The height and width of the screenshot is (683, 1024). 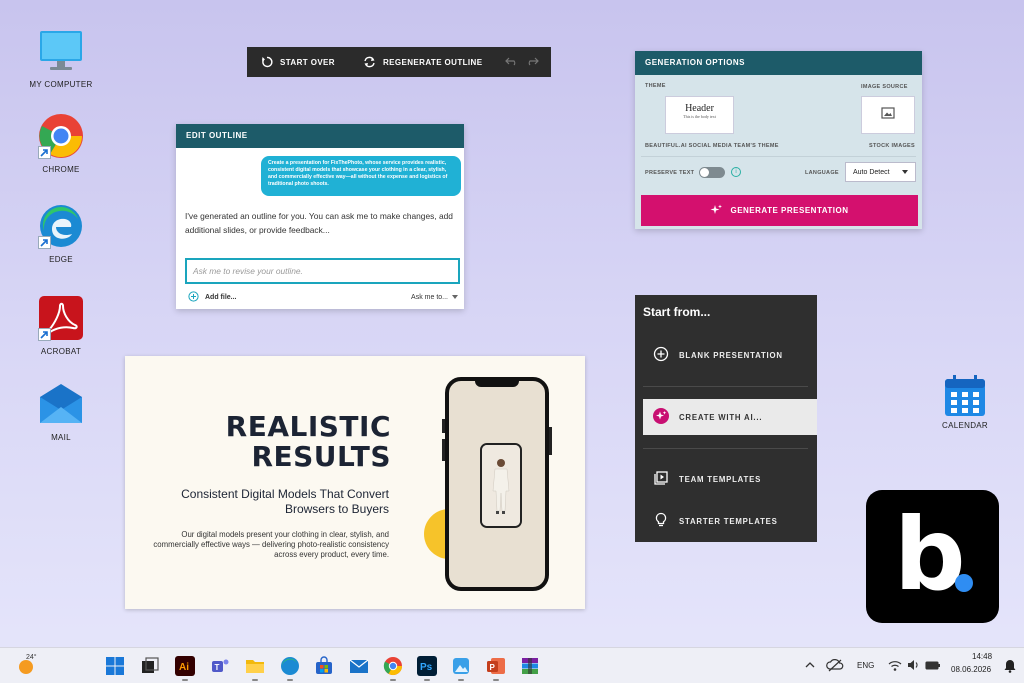 I want to click on mail-taskbar-icon, so click(x=359, y=666).